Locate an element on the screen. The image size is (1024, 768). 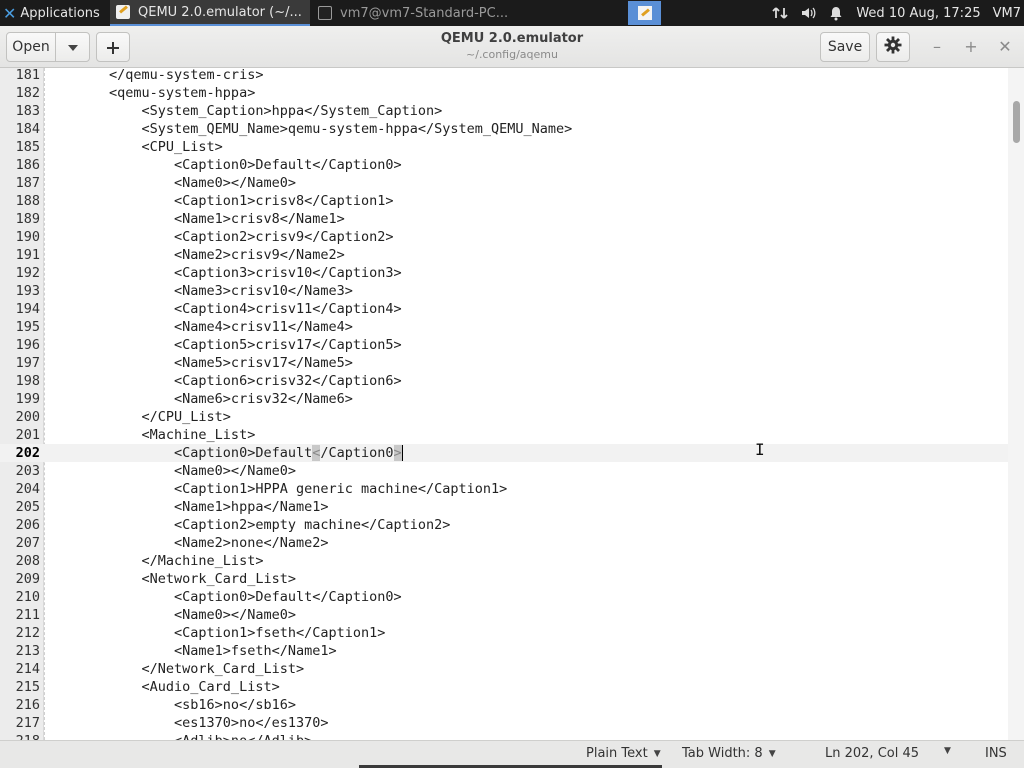
notes-icon is located at coordinates (644, 13).